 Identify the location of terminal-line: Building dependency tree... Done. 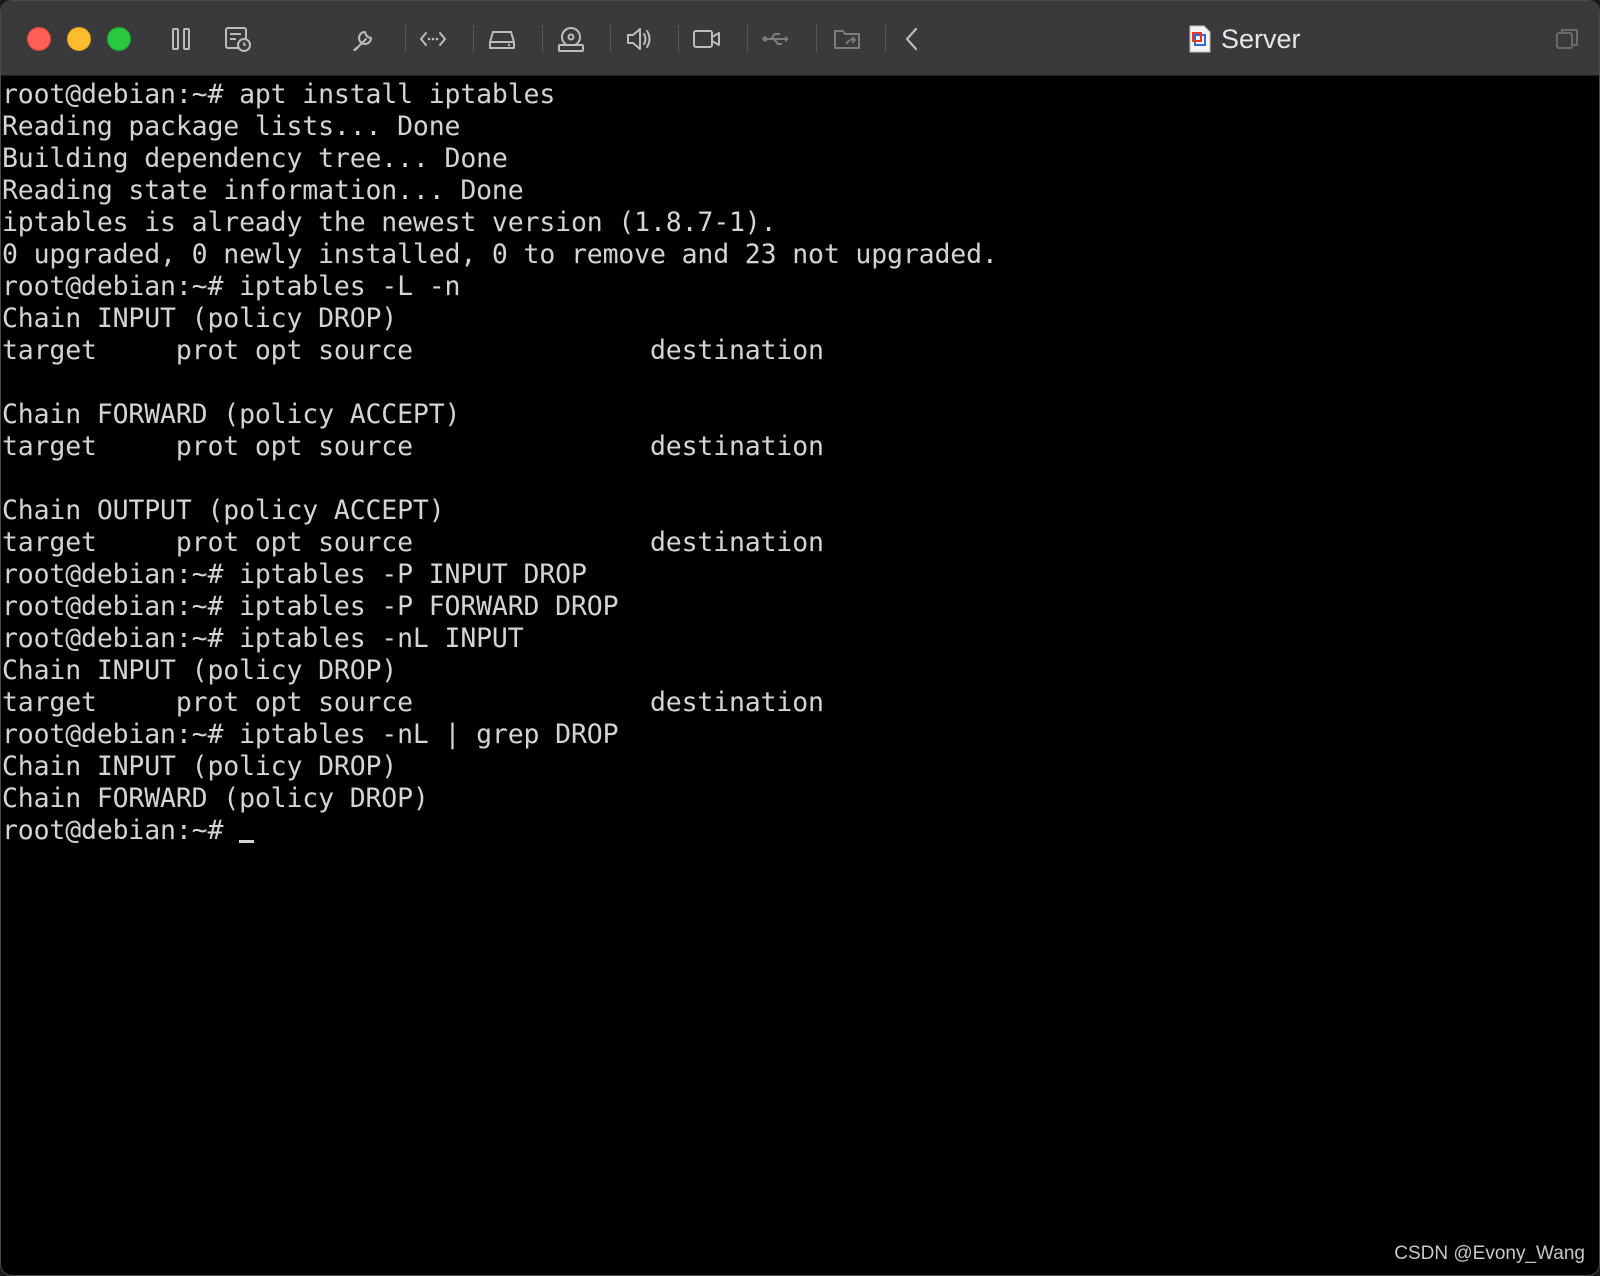
(255, 158).